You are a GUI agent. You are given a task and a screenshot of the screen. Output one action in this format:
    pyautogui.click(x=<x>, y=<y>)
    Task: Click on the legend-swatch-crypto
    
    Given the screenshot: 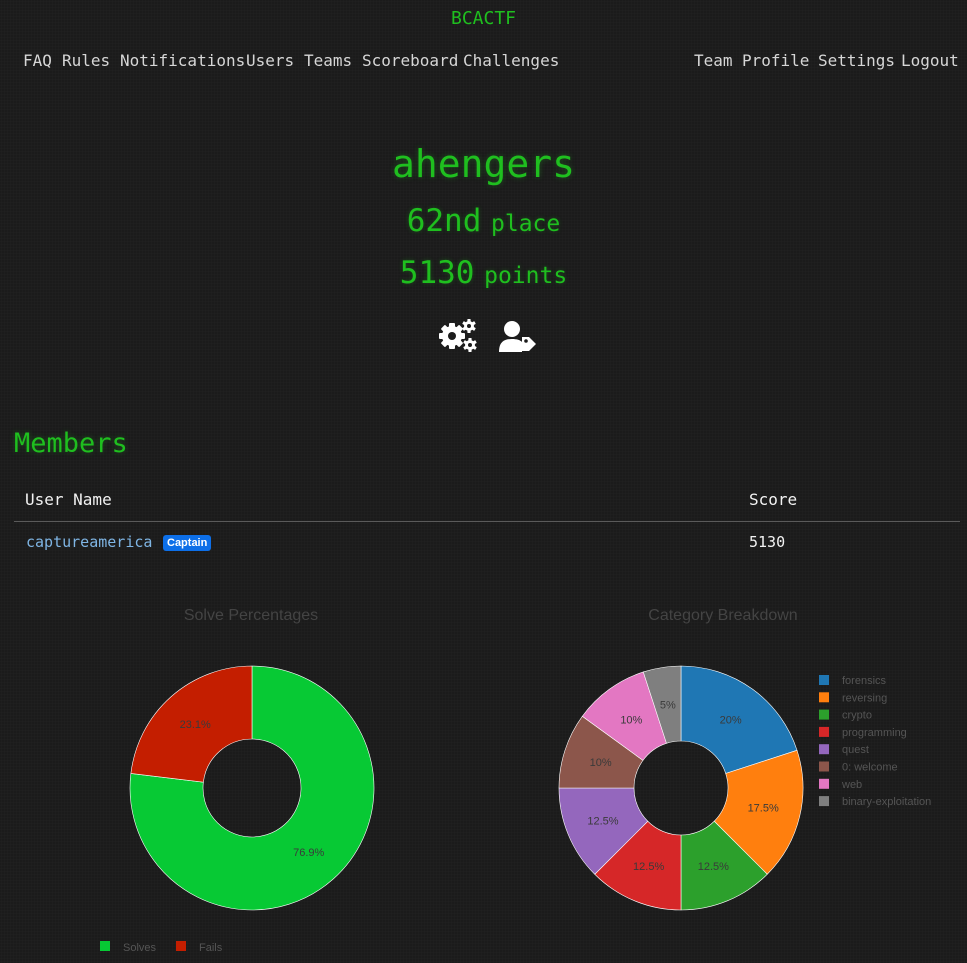 What is the action you would take?
    pyautogui.click(x=824, y=714)
    